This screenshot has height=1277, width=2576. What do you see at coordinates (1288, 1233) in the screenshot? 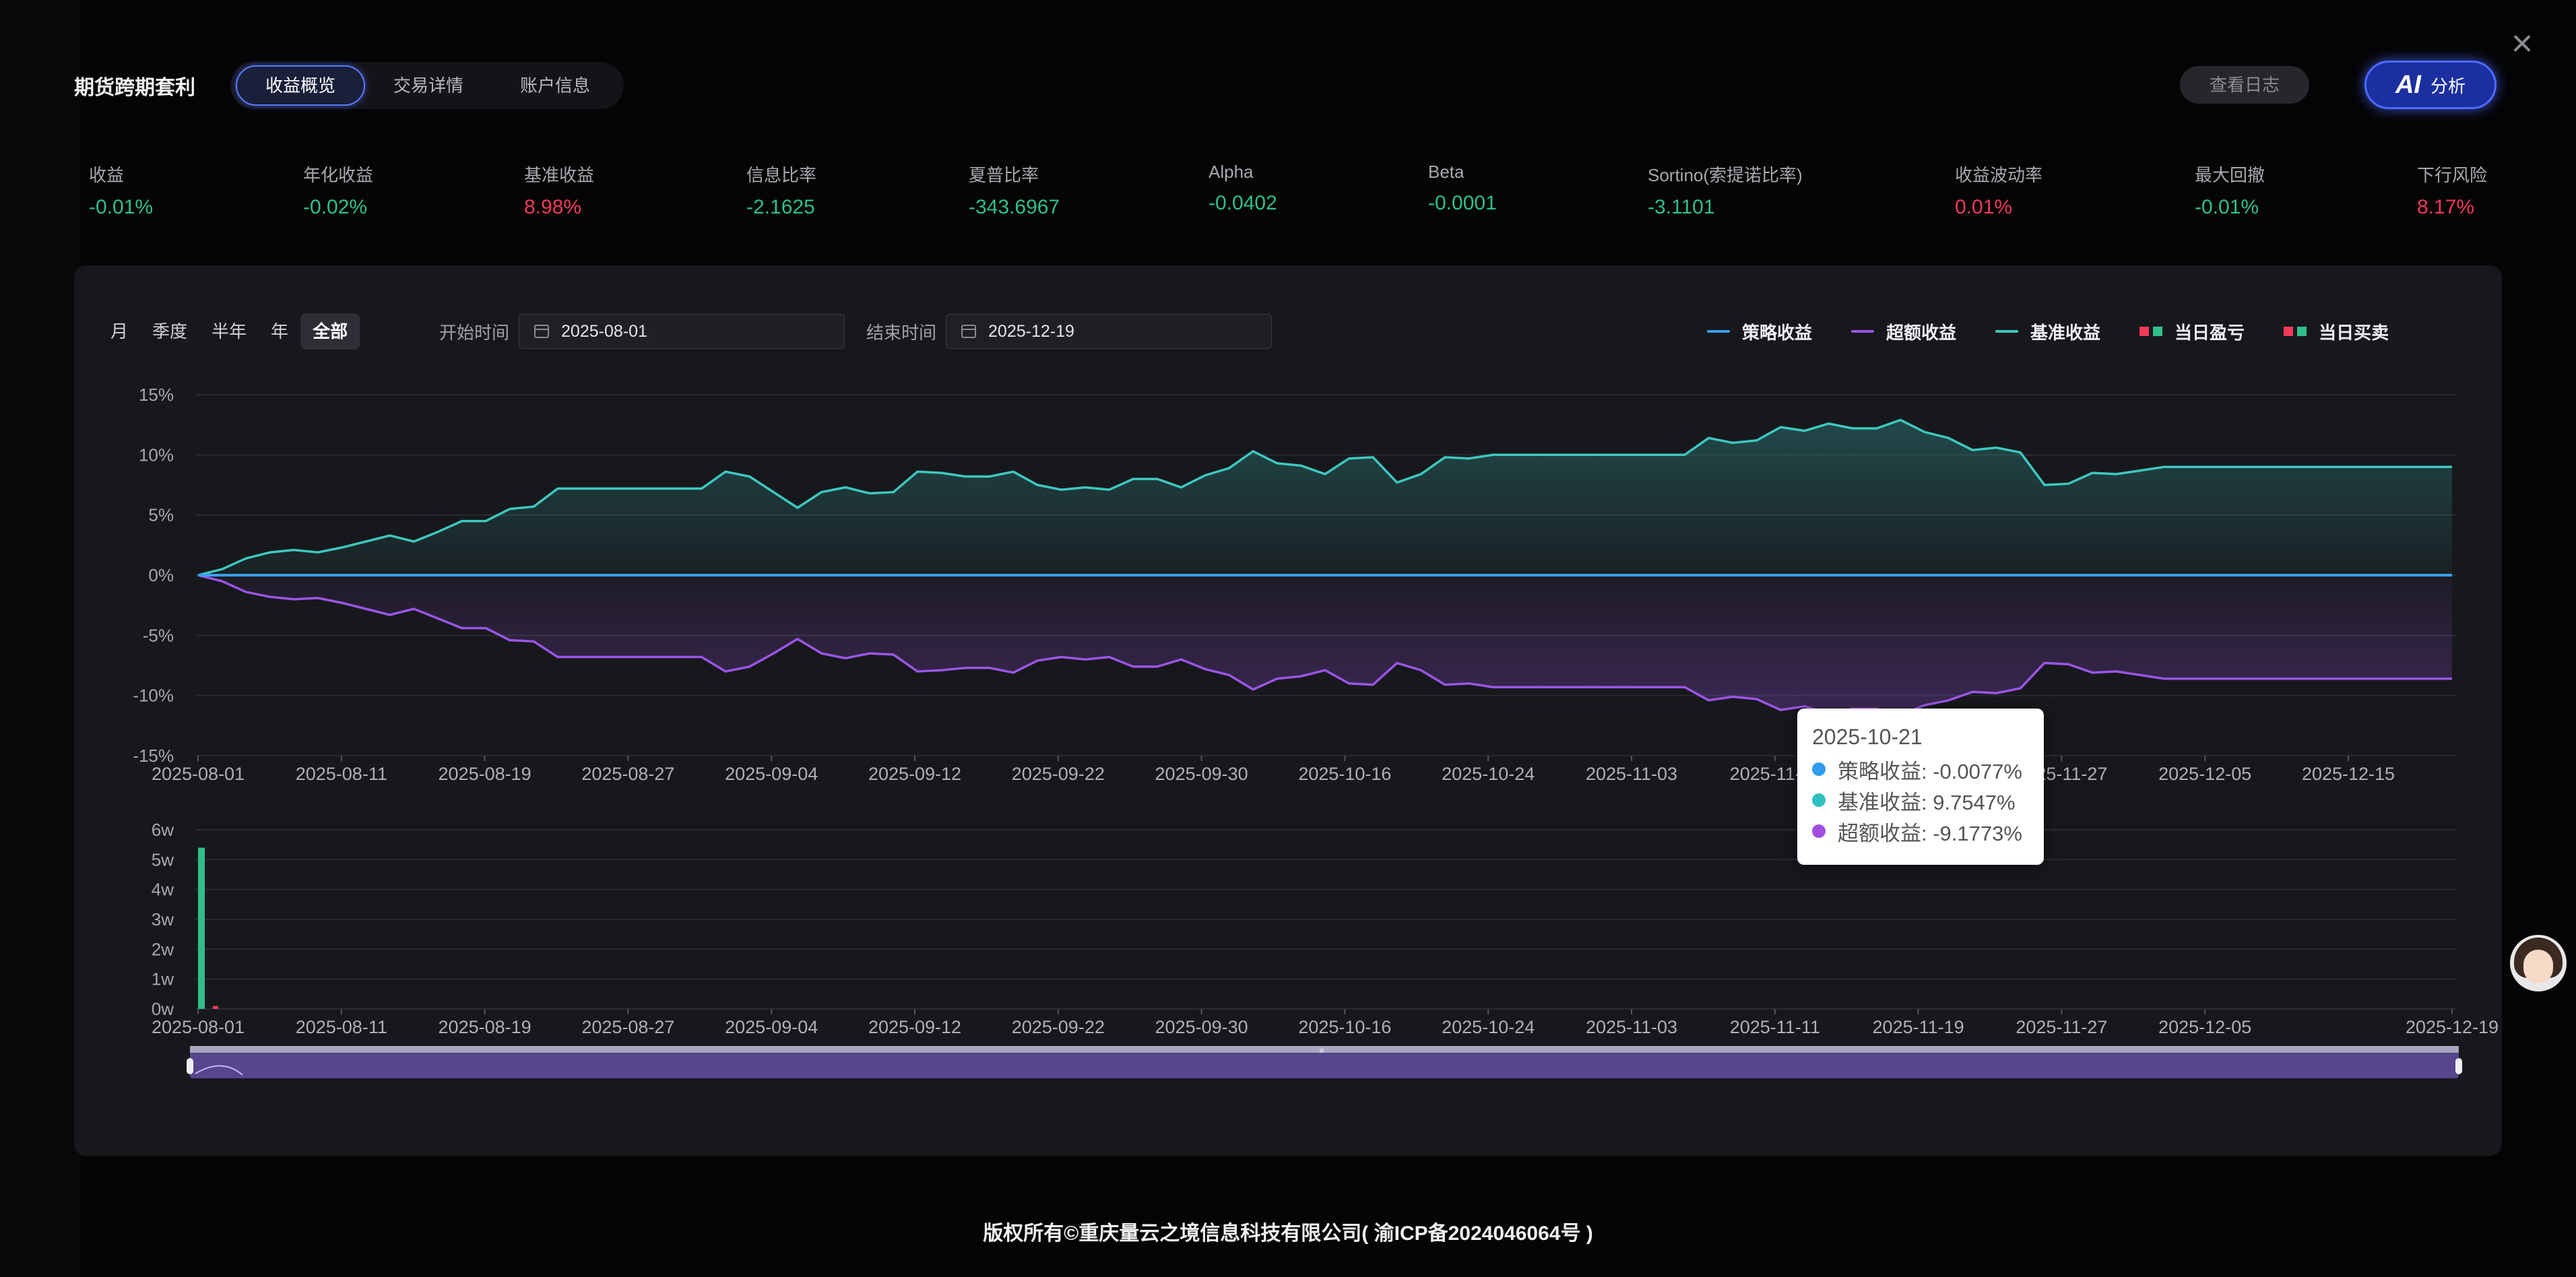
I see `footer-copyright: 版权所有©重庆量云之境信息科技有限公司( 渝ICP备2024046064号 )` at bounding box center [1288, 1233].